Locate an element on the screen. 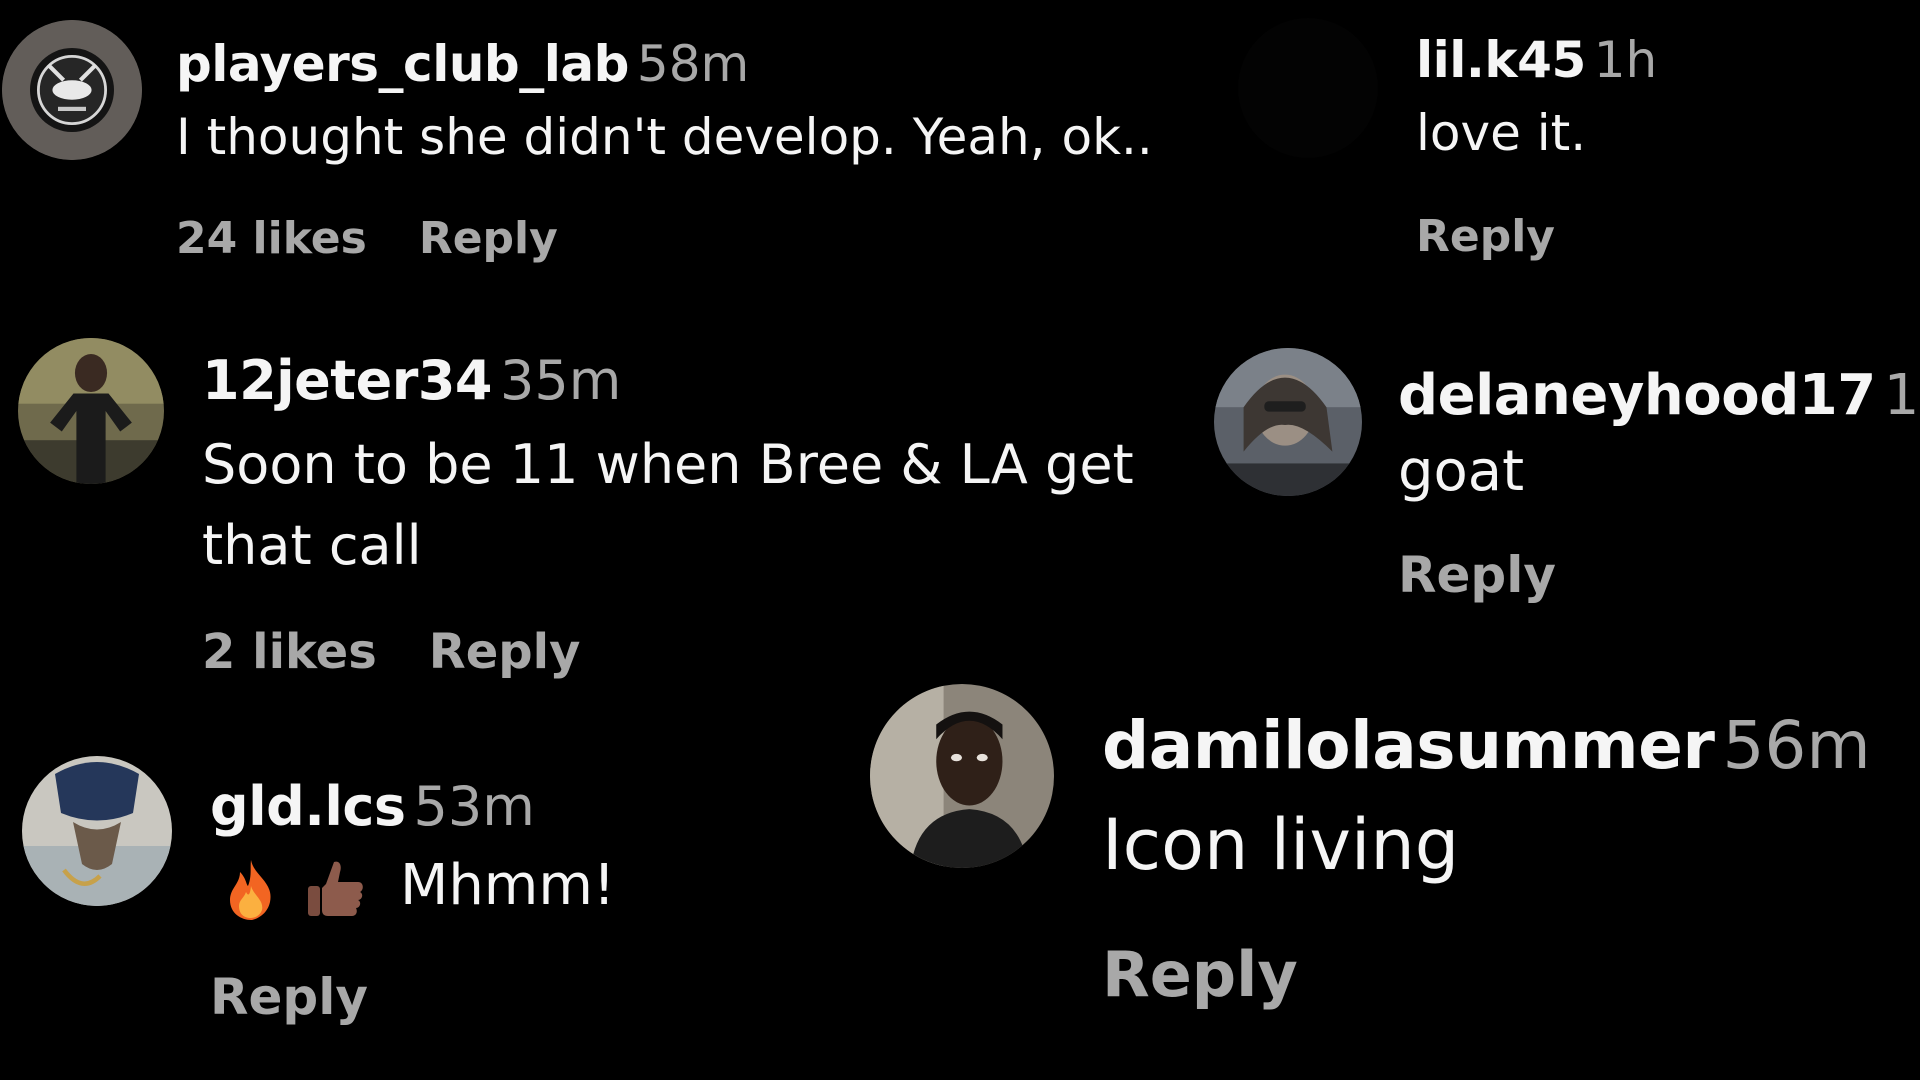 Image resolution: width=1920 pixels, height=1080 pixels. comment-text: I thought she didn't develop. Yeah, ok.. is located at coordinates (664, 136).